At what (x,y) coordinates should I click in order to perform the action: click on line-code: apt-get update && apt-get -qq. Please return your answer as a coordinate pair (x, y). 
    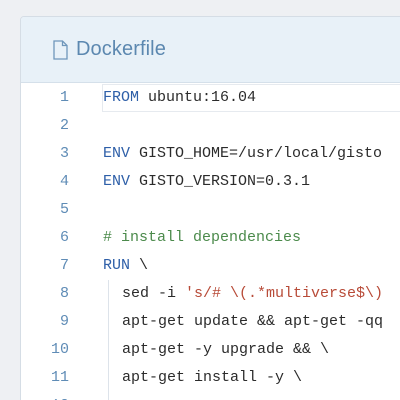
    Looking at the image, I should click on (252, 322).